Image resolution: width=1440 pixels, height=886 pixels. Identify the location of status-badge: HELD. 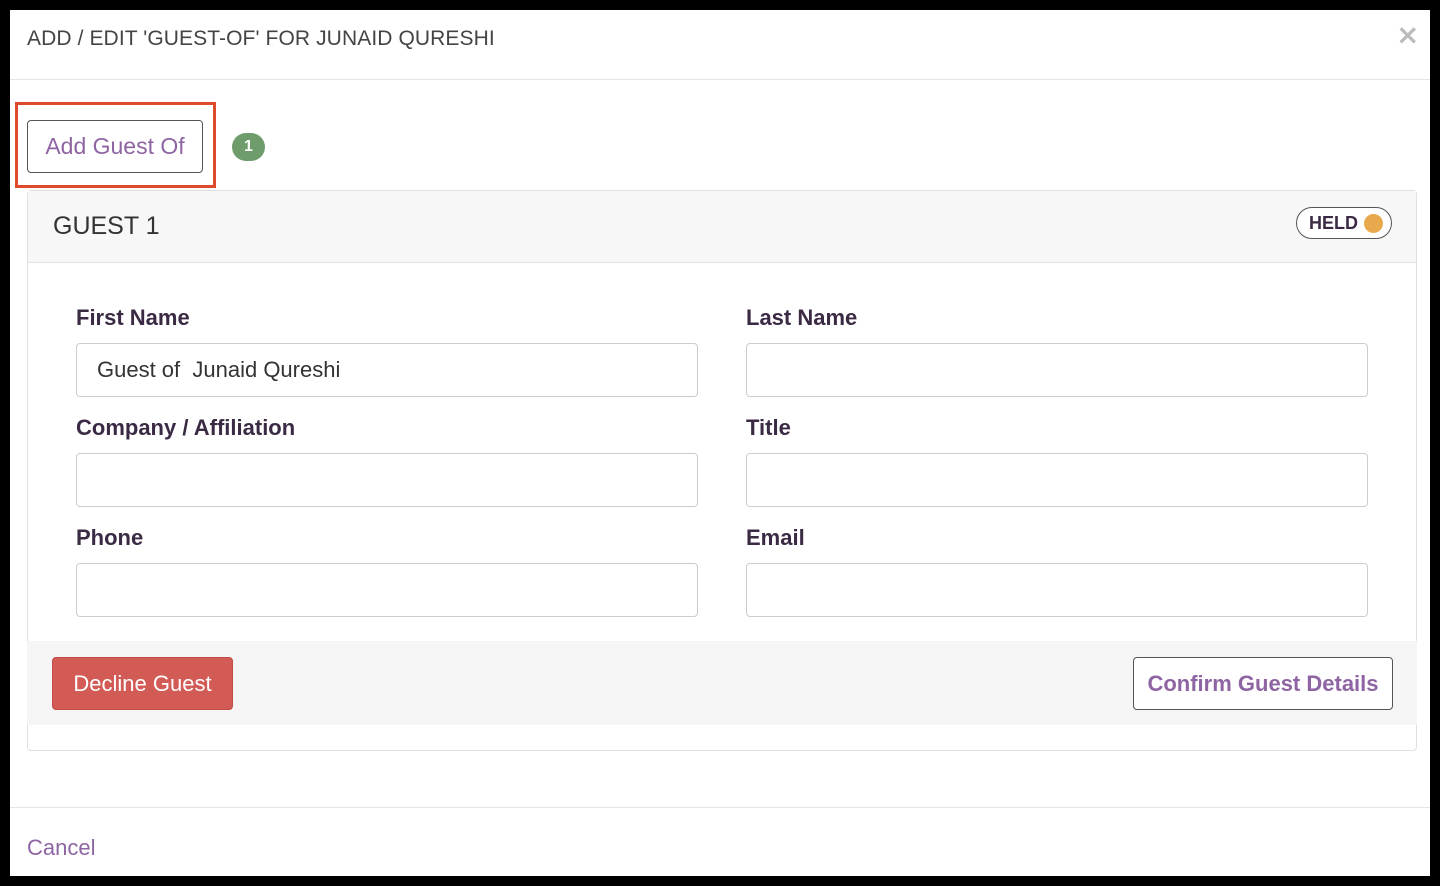
(1344, 223).